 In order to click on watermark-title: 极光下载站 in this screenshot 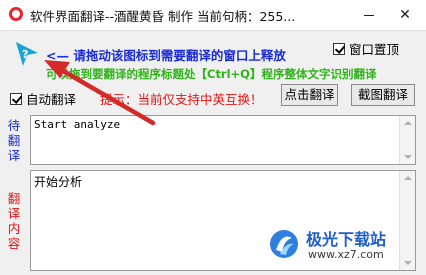, I will do `click(346, 239)`.